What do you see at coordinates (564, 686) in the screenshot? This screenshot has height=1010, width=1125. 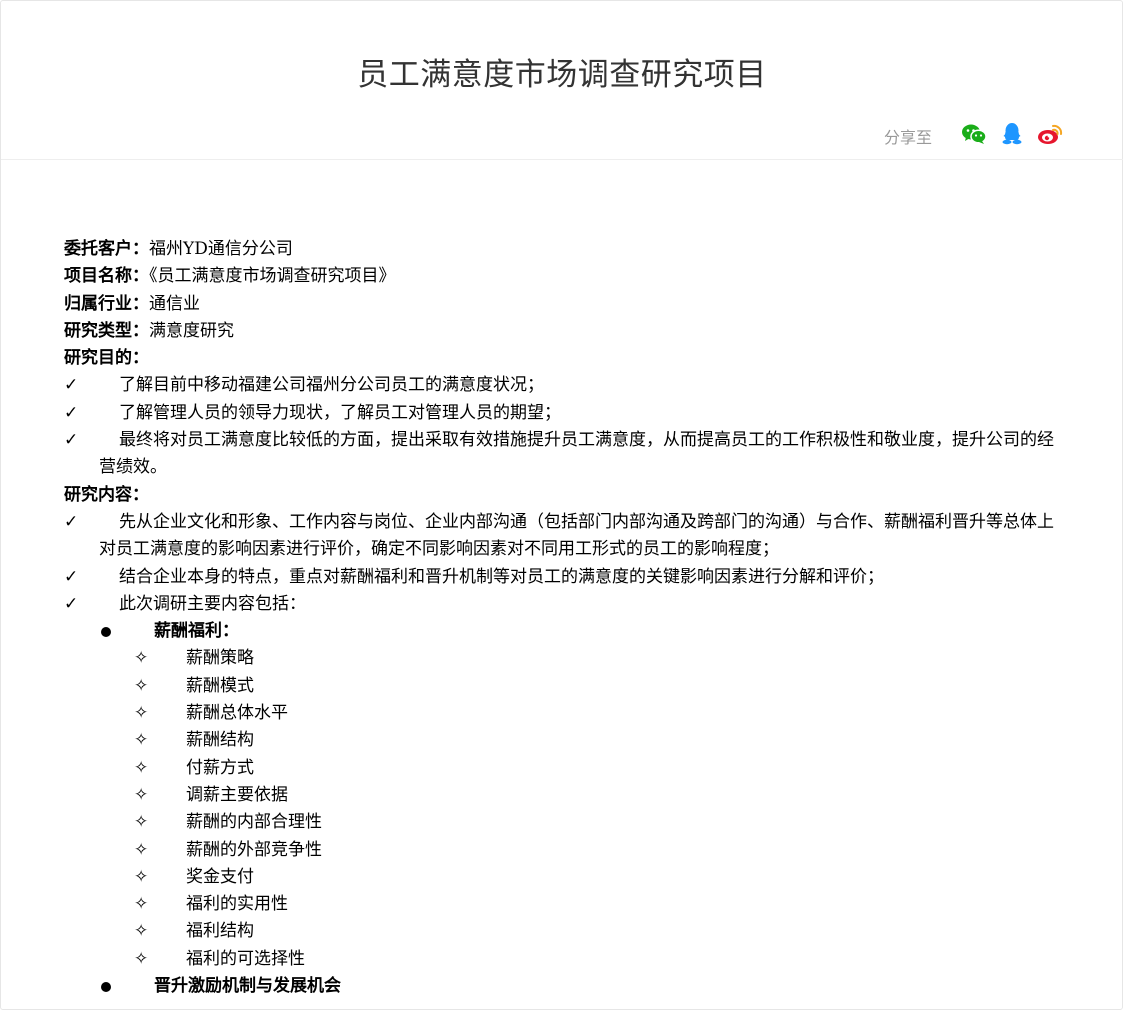 I see `list-item: ✧ 薪酬模式` at bounding box center [564, 686].